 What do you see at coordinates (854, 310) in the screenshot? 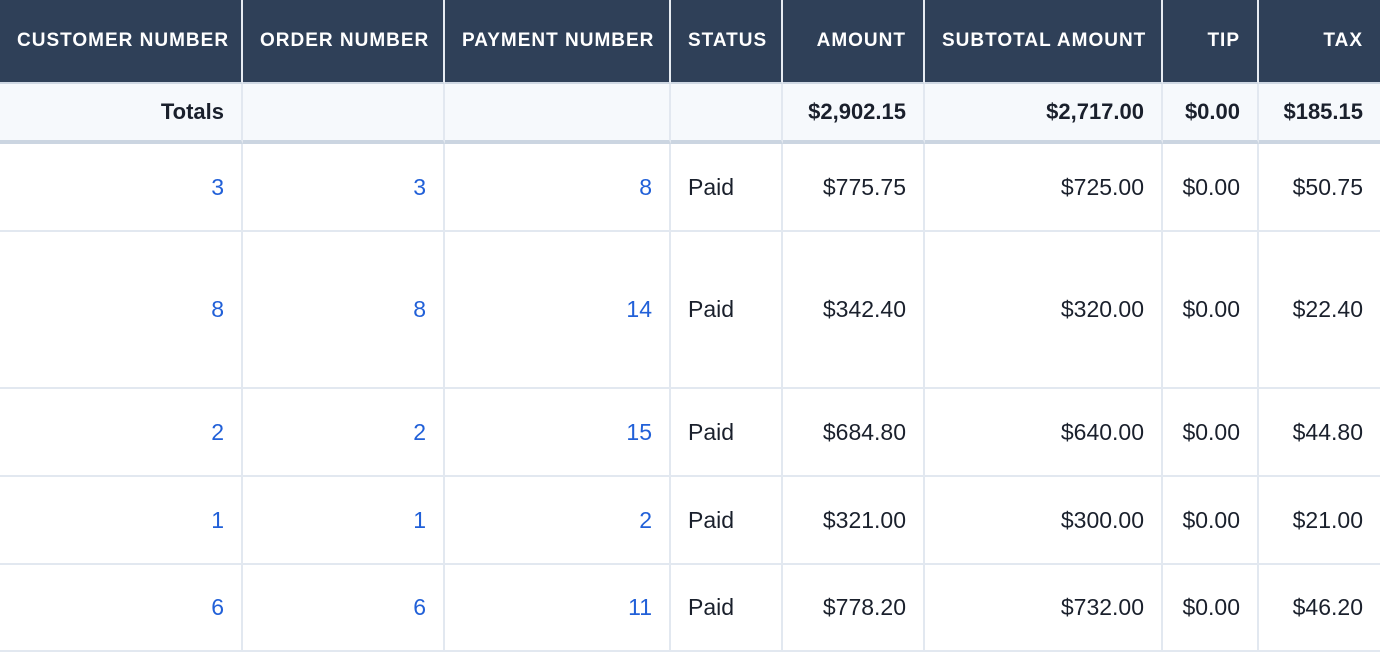
I see `amount-cell: $342.40` at bounding box center [854, 310].